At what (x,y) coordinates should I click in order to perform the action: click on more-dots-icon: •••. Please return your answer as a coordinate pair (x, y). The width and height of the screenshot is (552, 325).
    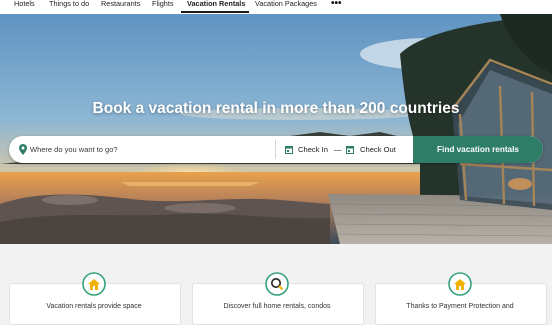
    Looking at the image, I should click on (336, 5).